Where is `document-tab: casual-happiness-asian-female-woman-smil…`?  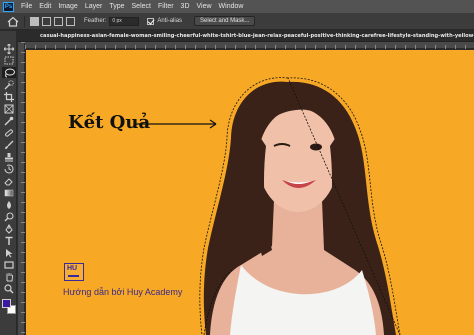
document-tab: casual-happiness-asian-female-woman-smil… is located at coordinates (246, 36).